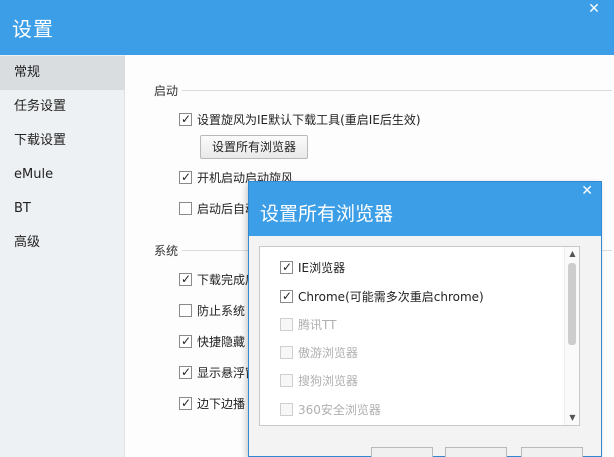 This screenshot has width=614, height=457. What do you see at coordinates (339, 410) in the screenshot?
I see `browser-label: 360安全浏览器` at bounding box center [339, 410].